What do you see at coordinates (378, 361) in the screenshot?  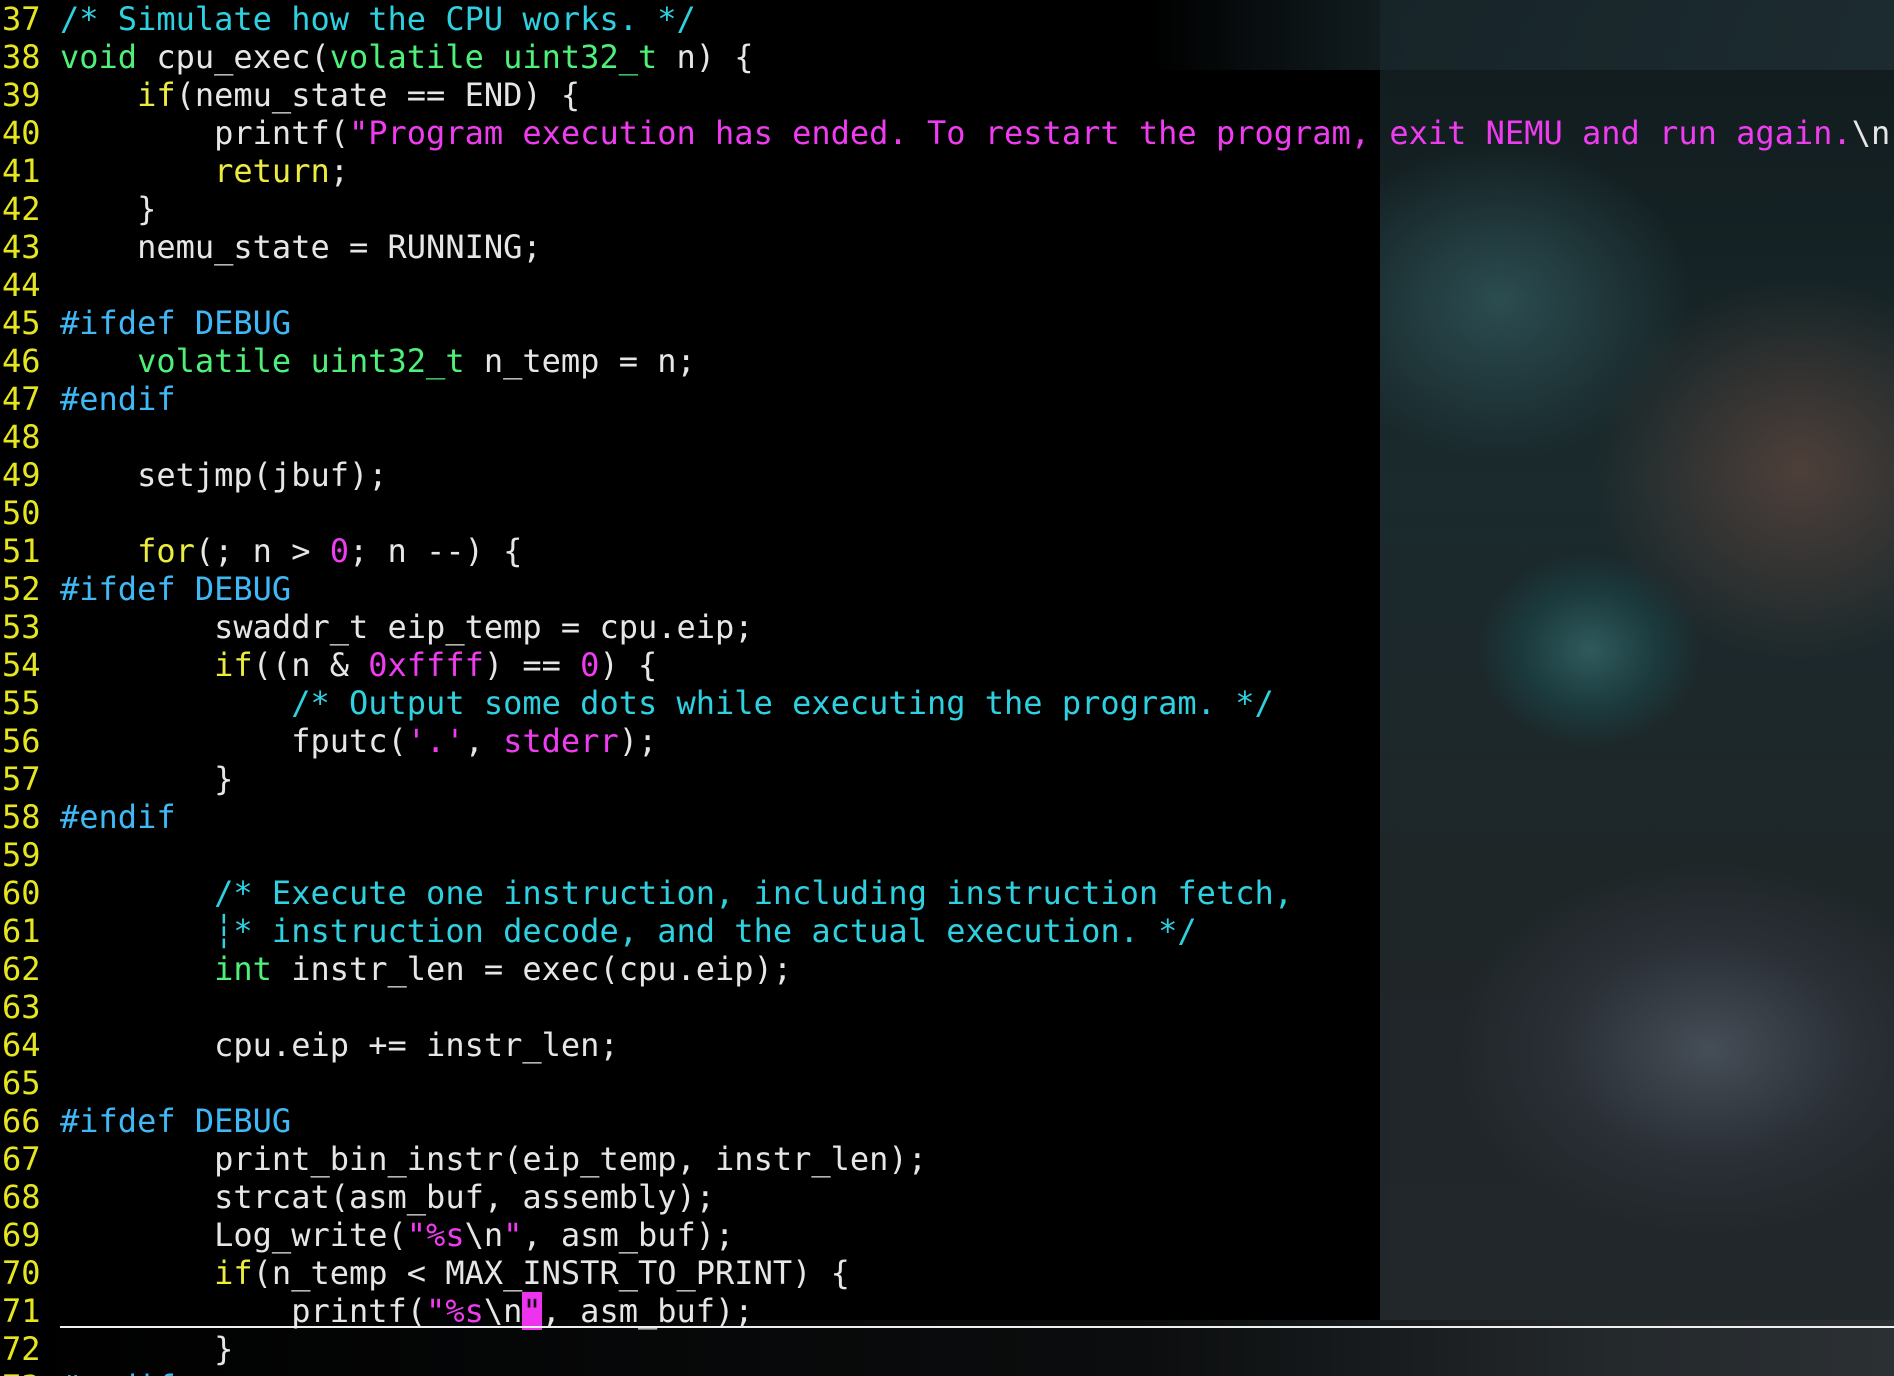 I see `code-line-content: volatile uint32_t n_temp = n;` at bounding box center [378, 361].